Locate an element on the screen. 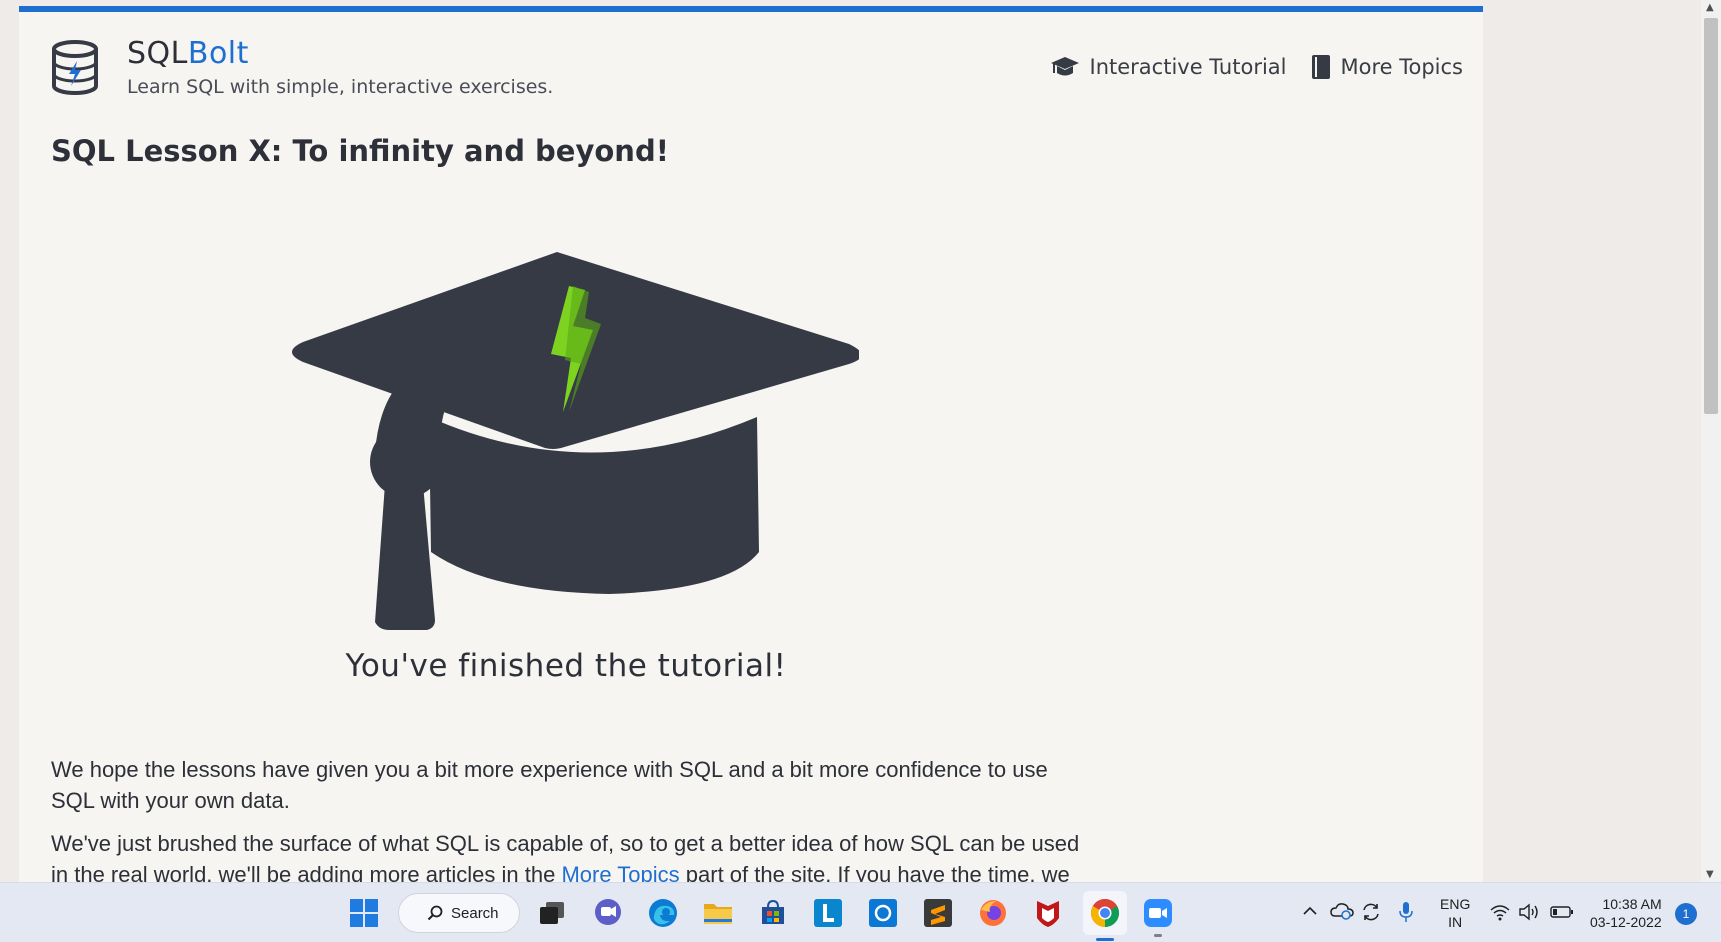 Image resolution: width=1721 pixels, height=942 pixels. zoom-running-indicator is located at coordinates (1158, 935).